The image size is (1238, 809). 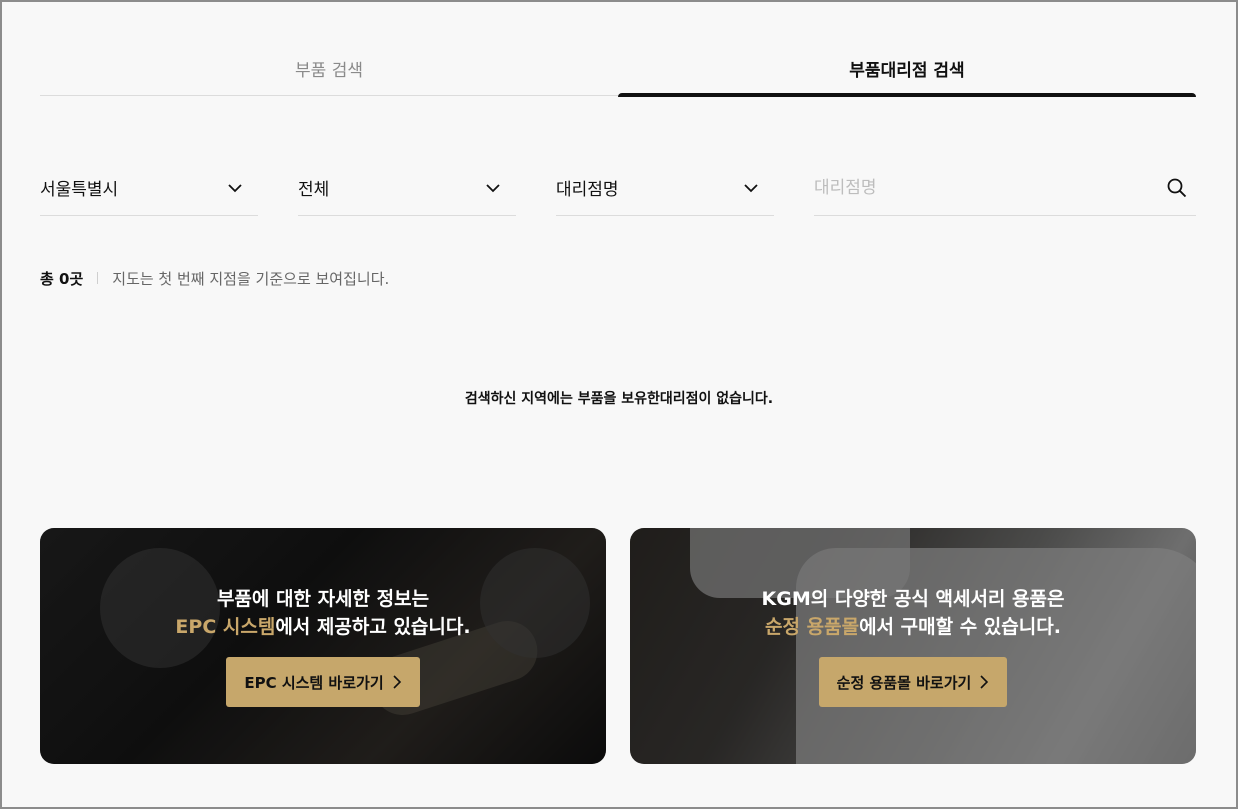 I want to click on banner-highlight: 순정 용품몰, so click(x=812, y=627).